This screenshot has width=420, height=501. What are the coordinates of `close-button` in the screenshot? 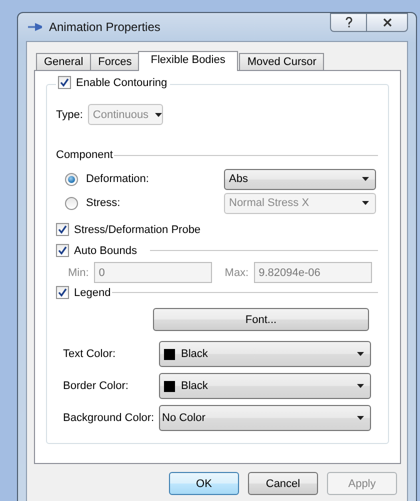 It's located at (387, 22).